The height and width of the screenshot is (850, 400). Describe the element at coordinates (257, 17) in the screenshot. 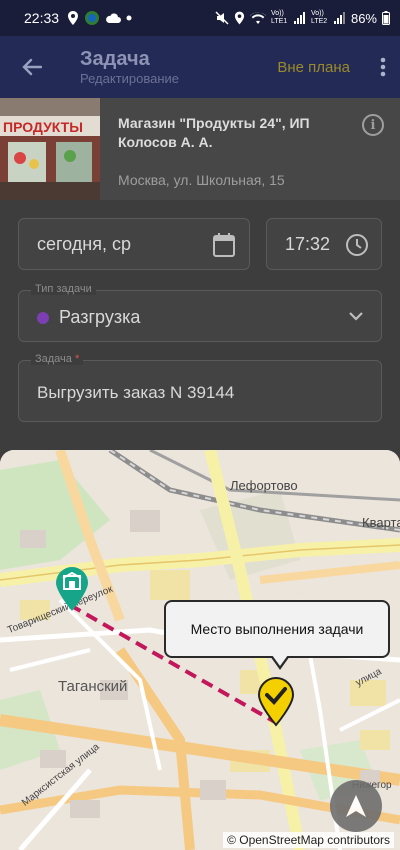

I see `wifi-icon` at that location.